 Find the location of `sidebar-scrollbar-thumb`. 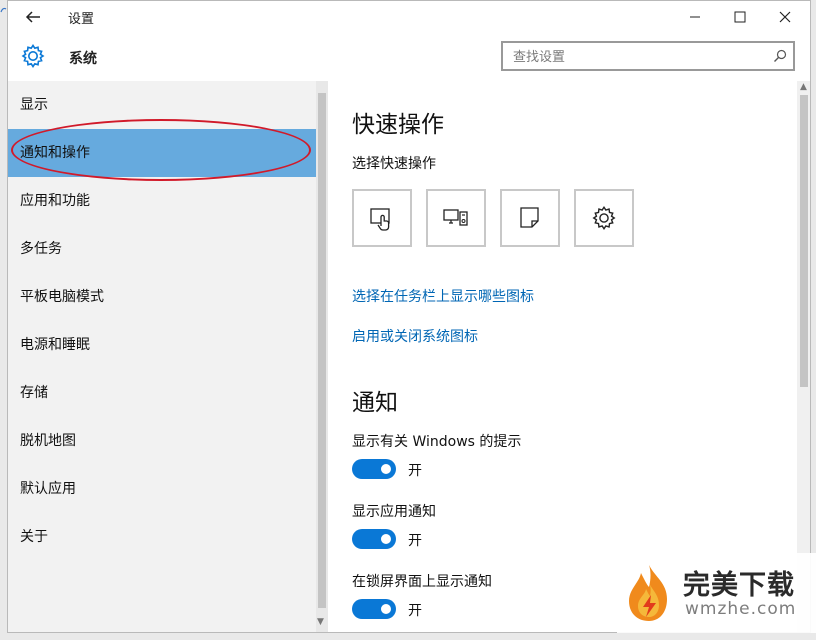

sidebar-scrollbar-thumb is located at coordinates (322, 350).